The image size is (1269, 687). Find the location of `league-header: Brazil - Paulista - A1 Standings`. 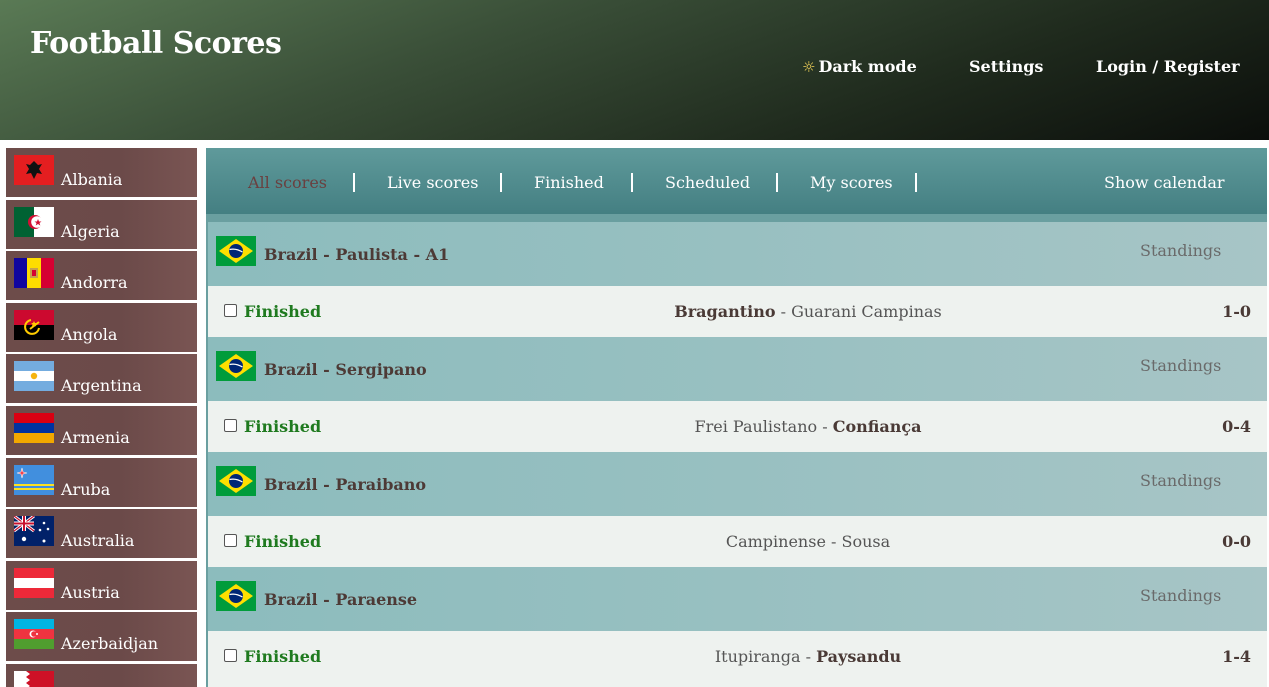

league-header: Brazil - Paulista - A1 Standings is located at coordinates (737, 254).